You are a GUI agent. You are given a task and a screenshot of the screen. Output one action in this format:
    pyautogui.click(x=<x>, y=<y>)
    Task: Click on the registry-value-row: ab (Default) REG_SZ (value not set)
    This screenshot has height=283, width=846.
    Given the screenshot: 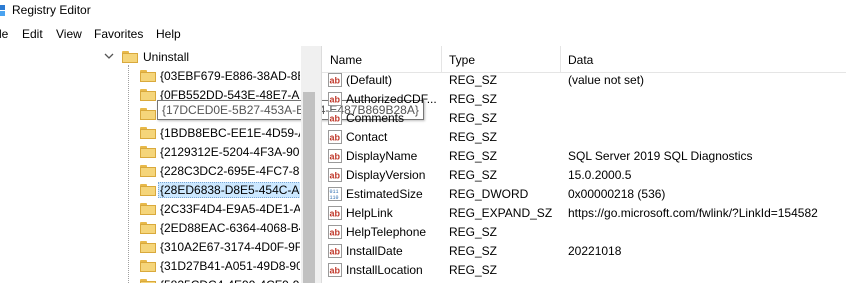 What is the action you would take?
    pyautogui.click(x=584, y=80)
    